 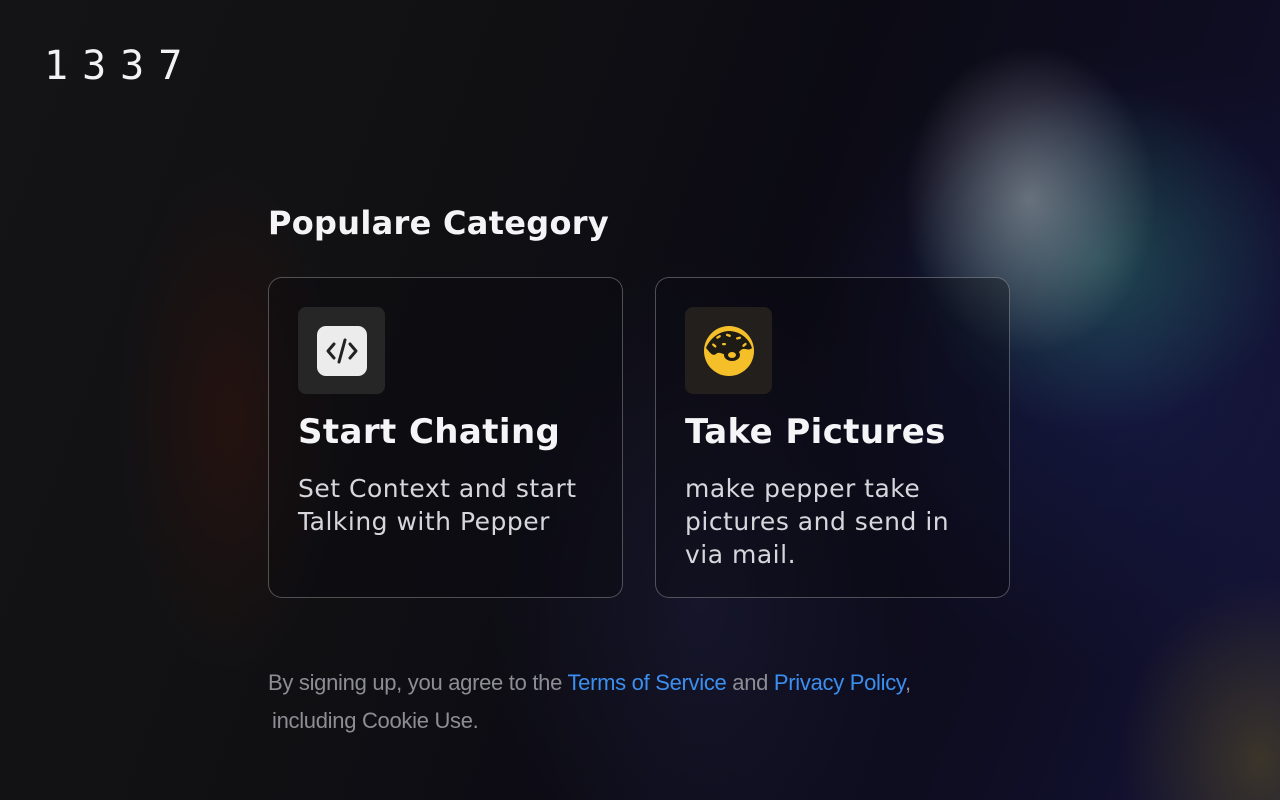 What do you see at coordinates (646, 682) in the screenshot?
I see `terms-of-service-link: Terms of Service` at bounding box center [646, 682].